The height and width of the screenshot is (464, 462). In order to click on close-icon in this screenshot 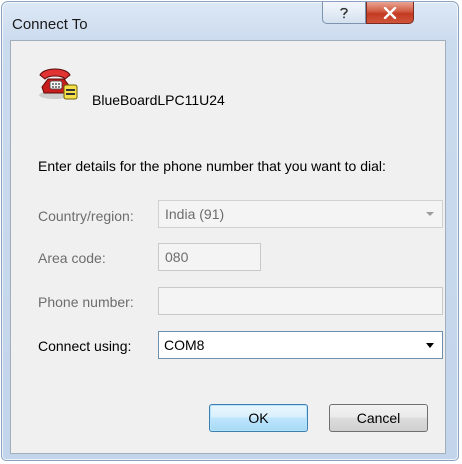, I will do `click(390, 12)`.